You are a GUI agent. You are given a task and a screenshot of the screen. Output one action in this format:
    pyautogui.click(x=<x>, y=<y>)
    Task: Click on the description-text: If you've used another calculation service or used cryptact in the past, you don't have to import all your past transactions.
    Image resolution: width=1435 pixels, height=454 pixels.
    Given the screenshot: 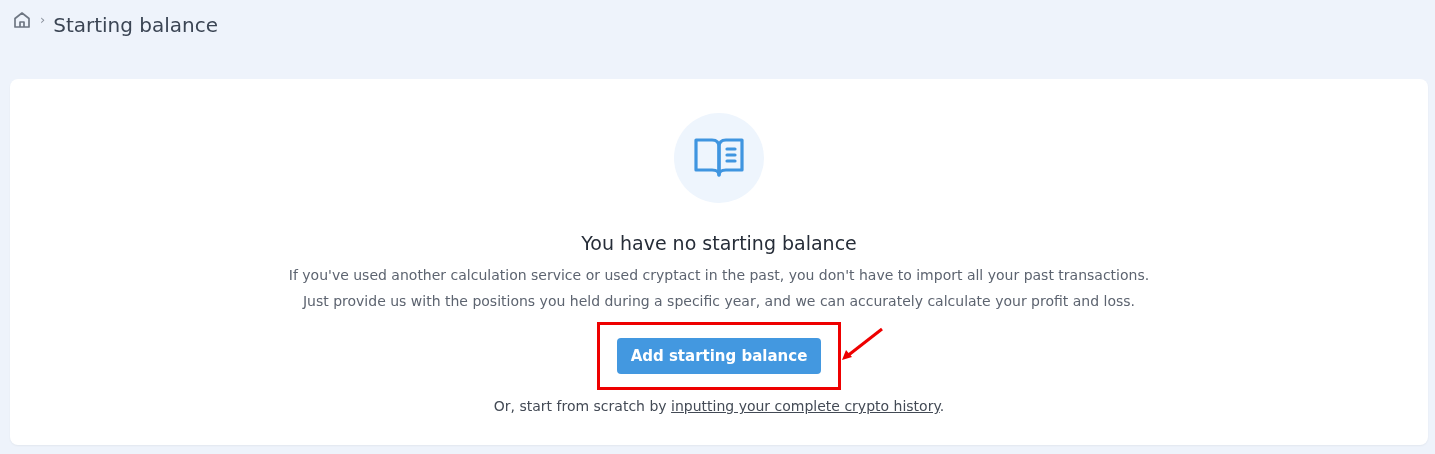 What is the action you would take?
    pyautogui.click(x=719, y=275)
    